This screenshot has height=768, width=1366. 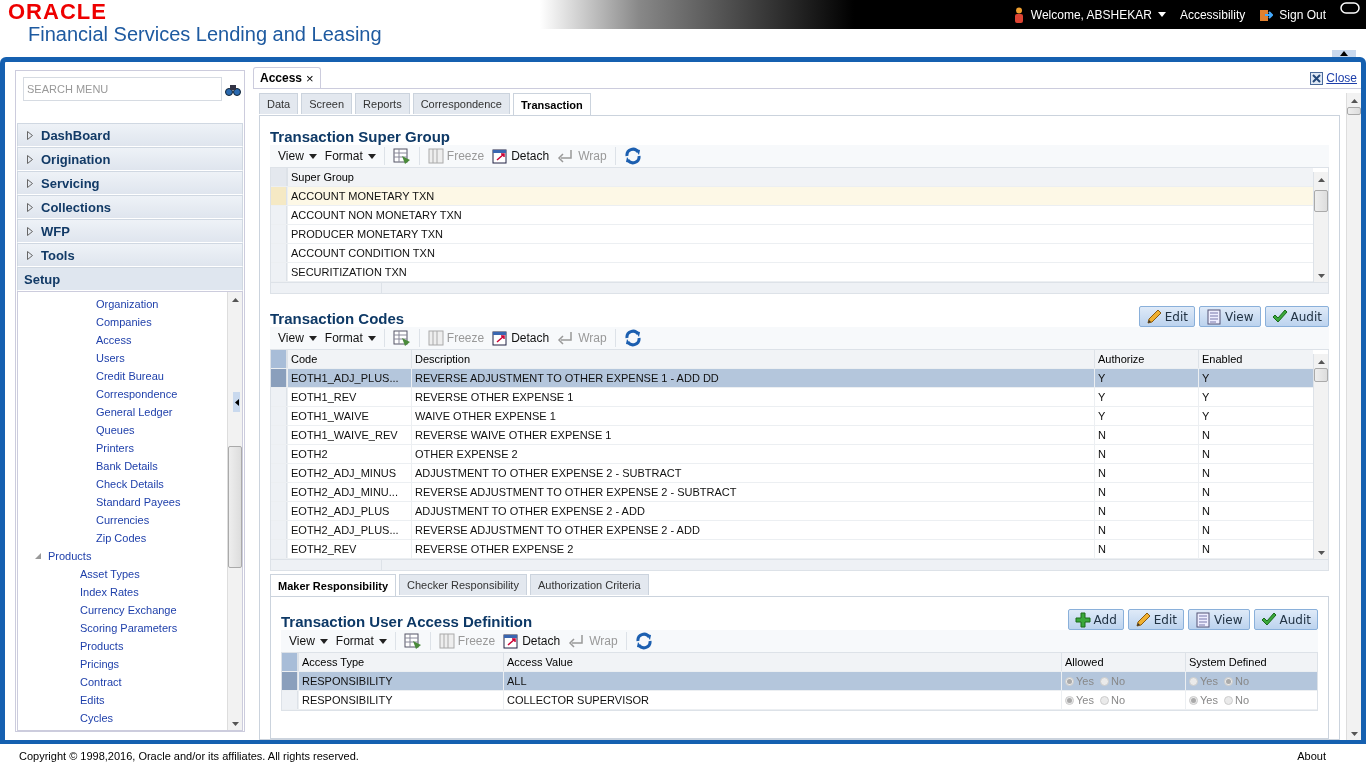 What do you see at coordinates (792, 492) in the screenshot?
I see `table-row: EOTH2_ADJ_MINU... REVERSE ADJUSTMENT TO OTHER EXPENSE 2 - SUBTRACT N N` at bounding box center [792, 492].